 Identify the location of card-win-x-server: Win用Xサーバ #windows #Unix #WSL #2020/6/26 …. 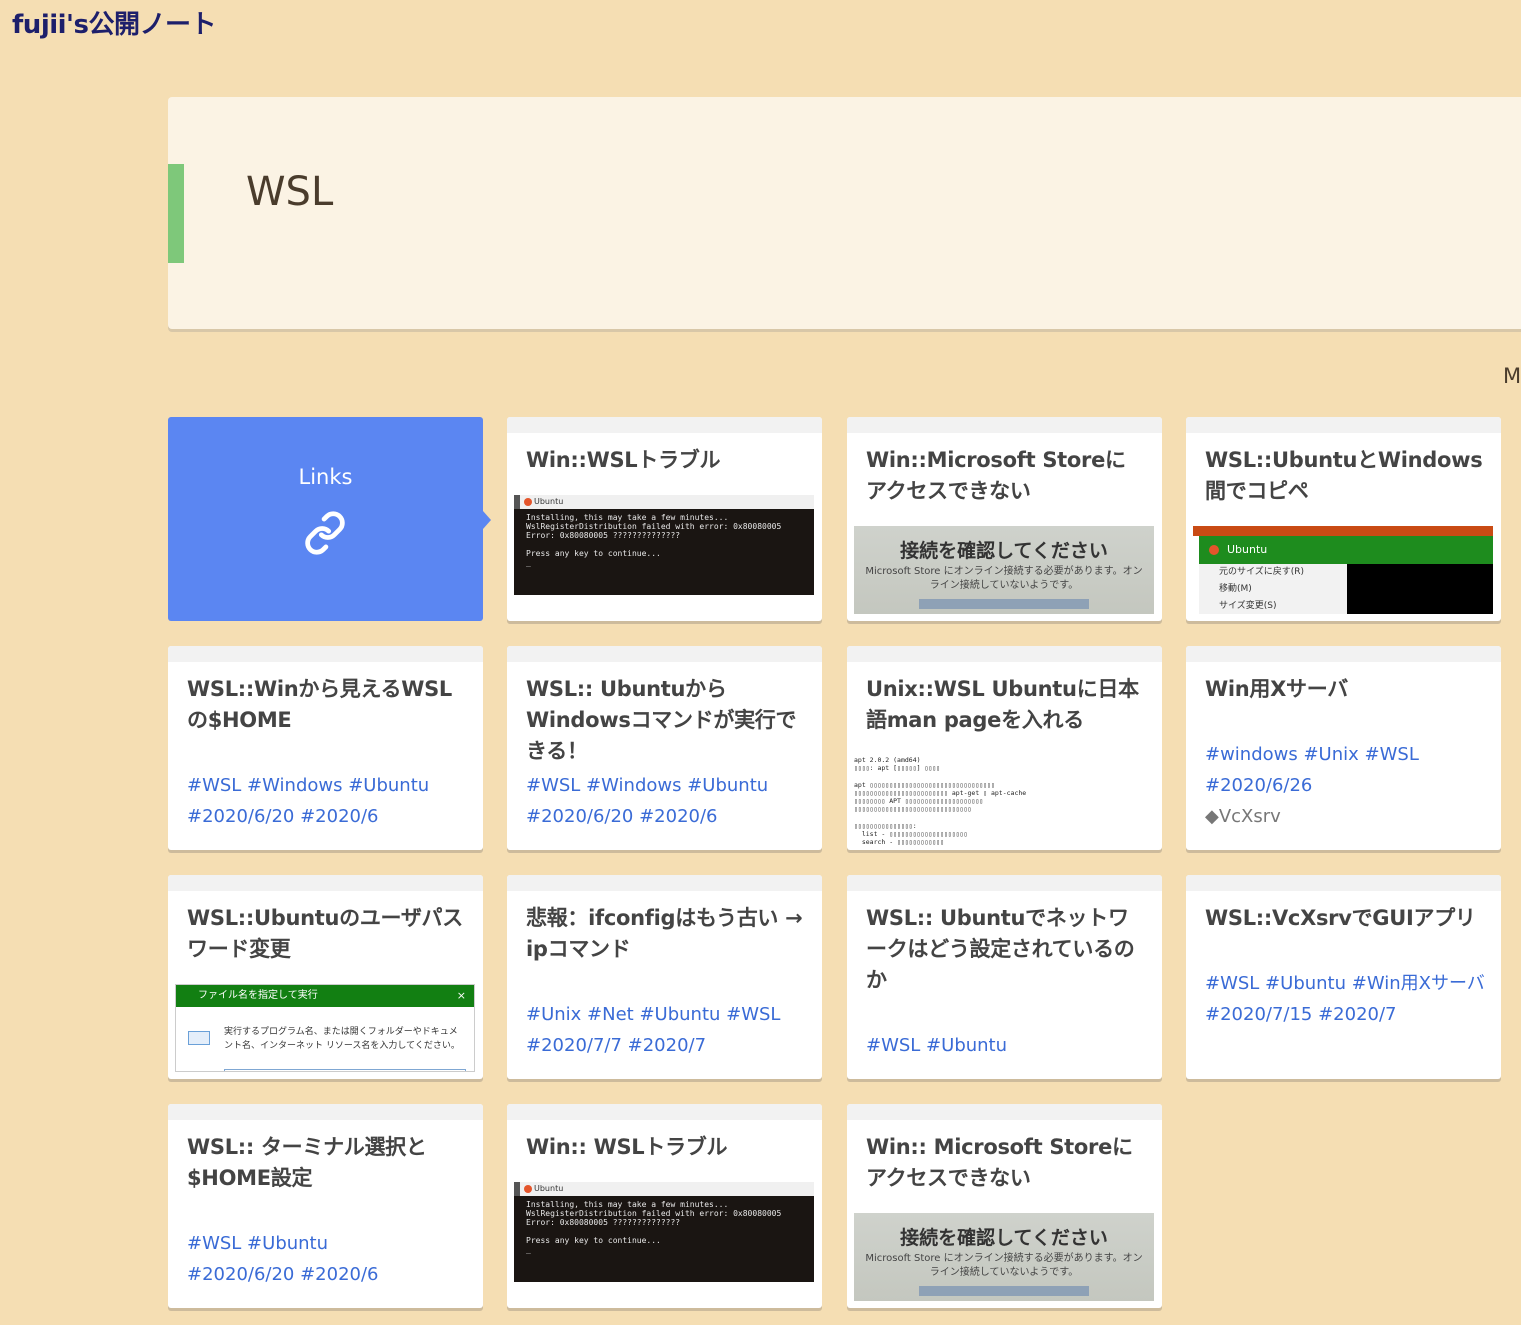
(1343, 748).